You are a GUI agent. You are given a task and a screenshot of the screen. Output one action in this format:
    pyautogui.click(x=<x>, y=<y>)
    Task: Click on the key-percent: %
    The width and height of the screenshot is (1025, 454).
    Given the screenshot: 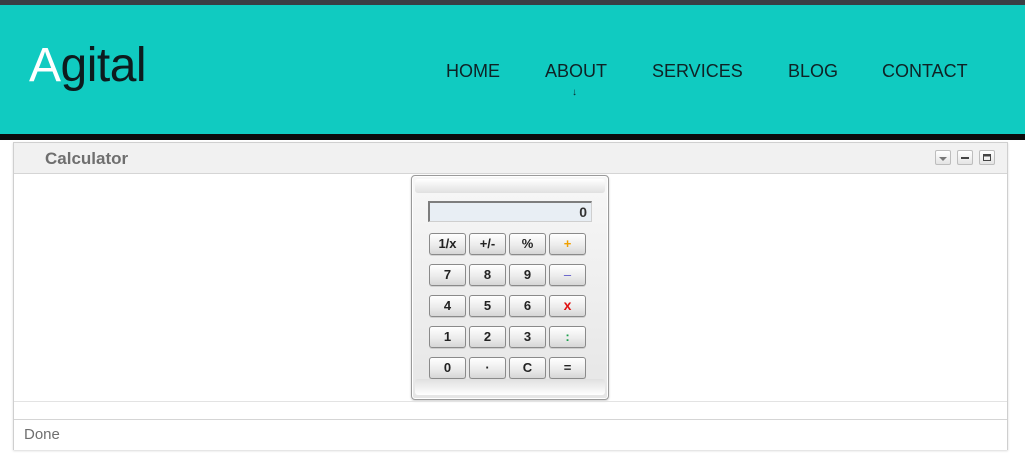 What is the action you would take?
    pyautogui.click(x=527, y=244)
    